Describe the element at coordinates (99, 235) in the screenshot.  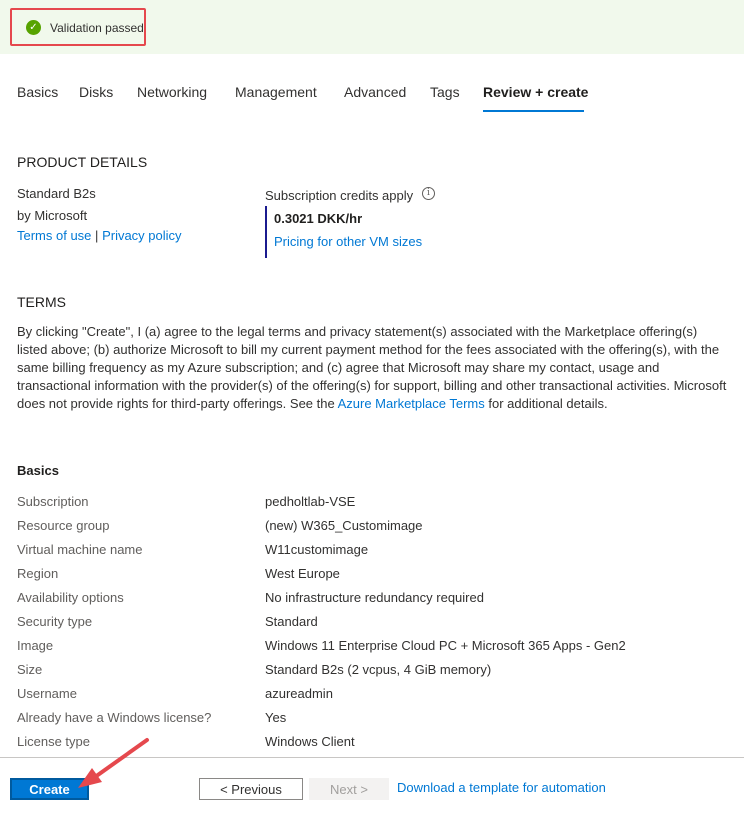
I see `product-links: Terms of use | Privacy policy` at that location.